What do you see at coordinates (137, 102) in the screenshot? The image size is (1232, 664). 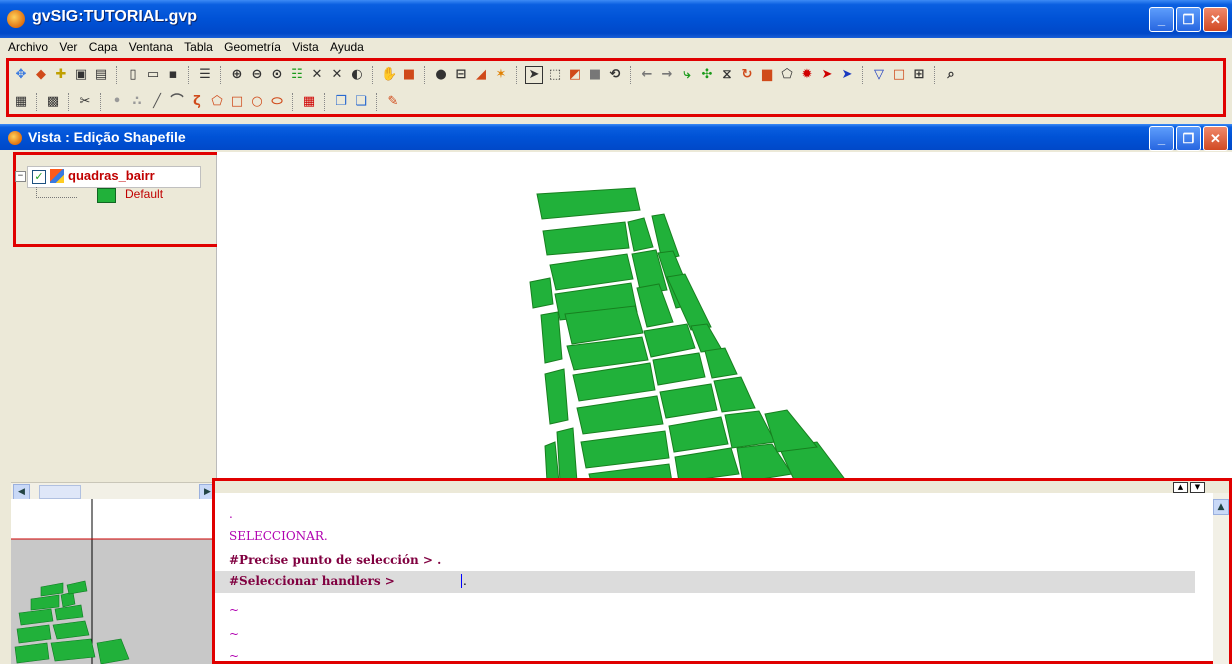 I see `multipoint-icon: ∴` at bounding box center [137, 102].